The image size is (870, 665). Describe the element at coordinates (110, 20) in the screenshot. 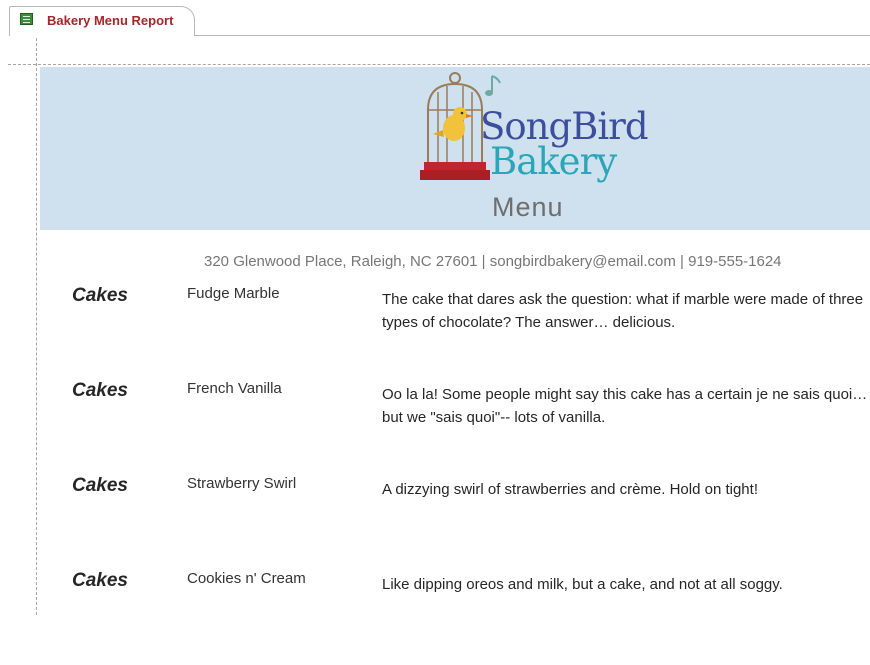

I see `tab-label: Bakery Menu Report` at that location.